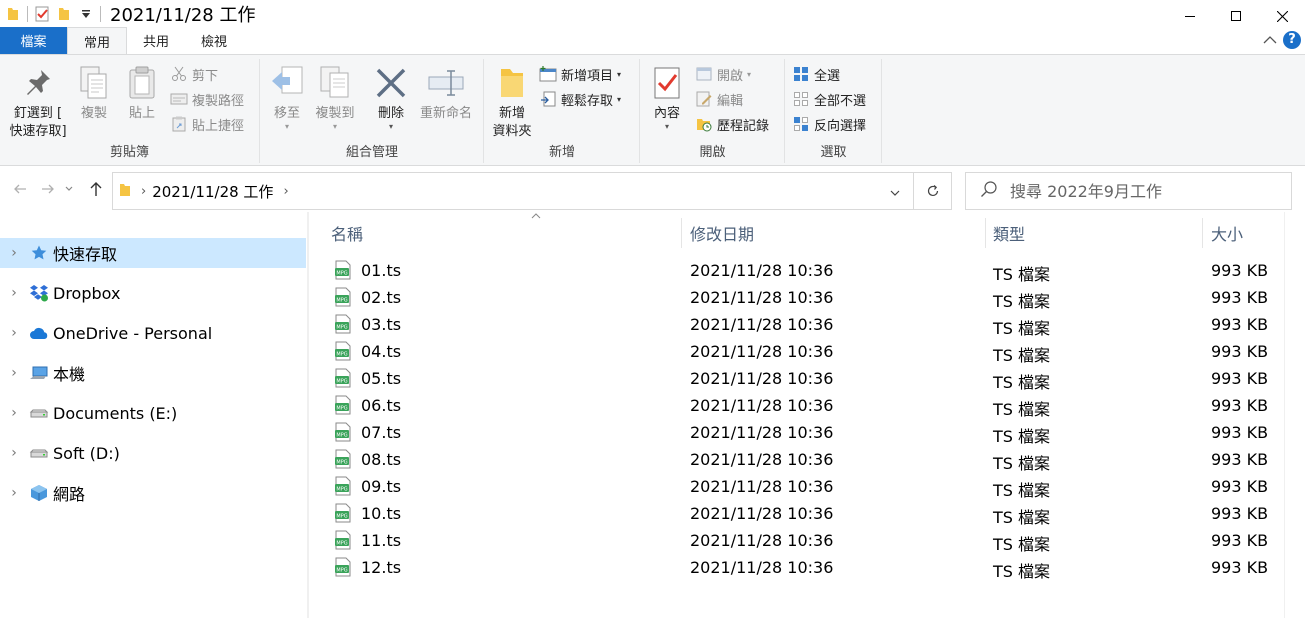 The height and width of the screenshot is (618, 1305). I want to click on column-header-size: 大小, so click(1246, 233).